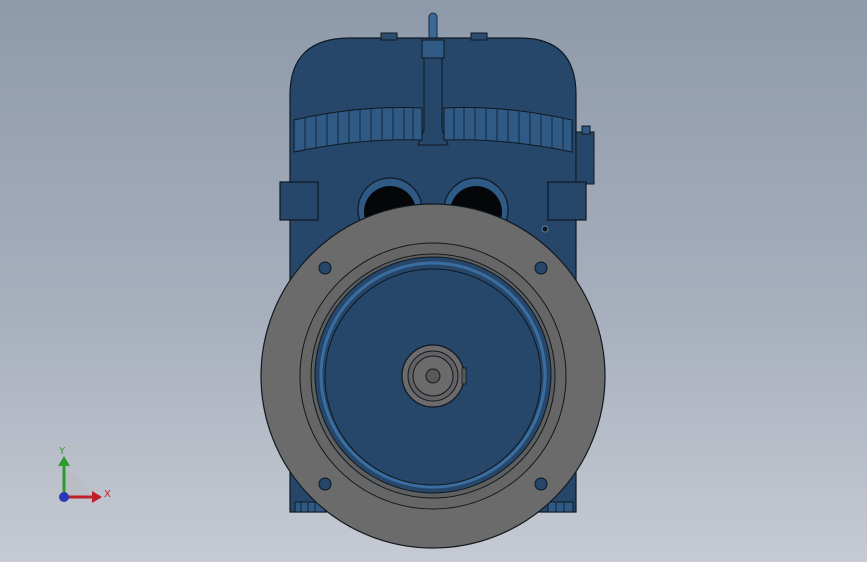  Describe the element at coordinates (586, 130) in the screenshot. I see `terminal-box-cap` at that location.